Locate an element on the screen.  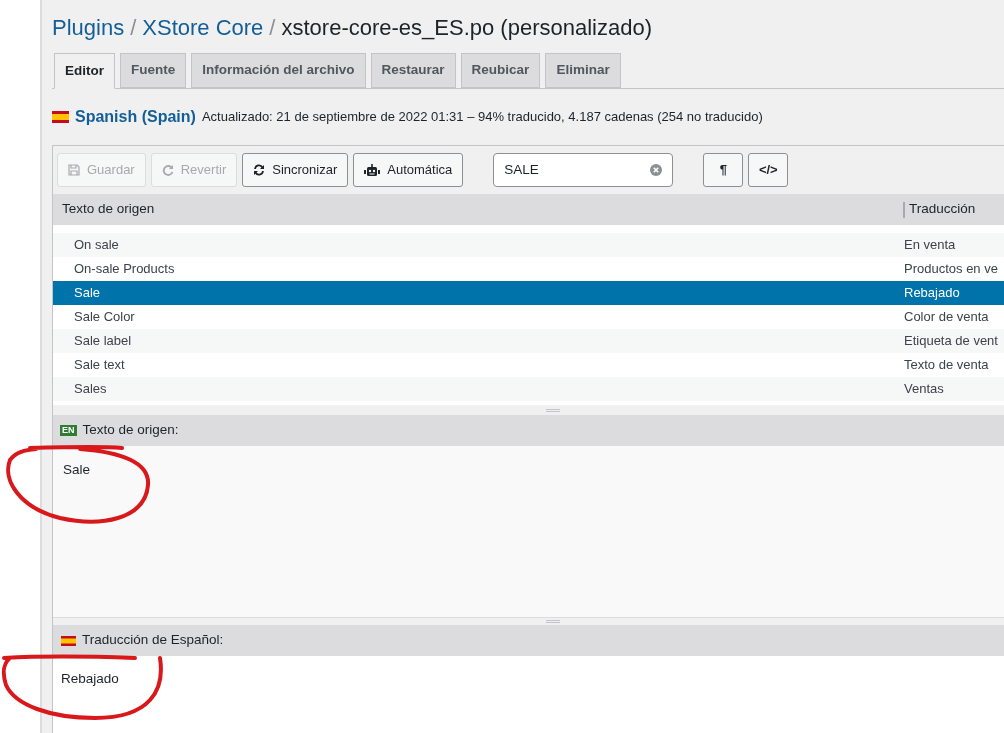
table-cell-text: En venta is located at coordinates (929, 245).